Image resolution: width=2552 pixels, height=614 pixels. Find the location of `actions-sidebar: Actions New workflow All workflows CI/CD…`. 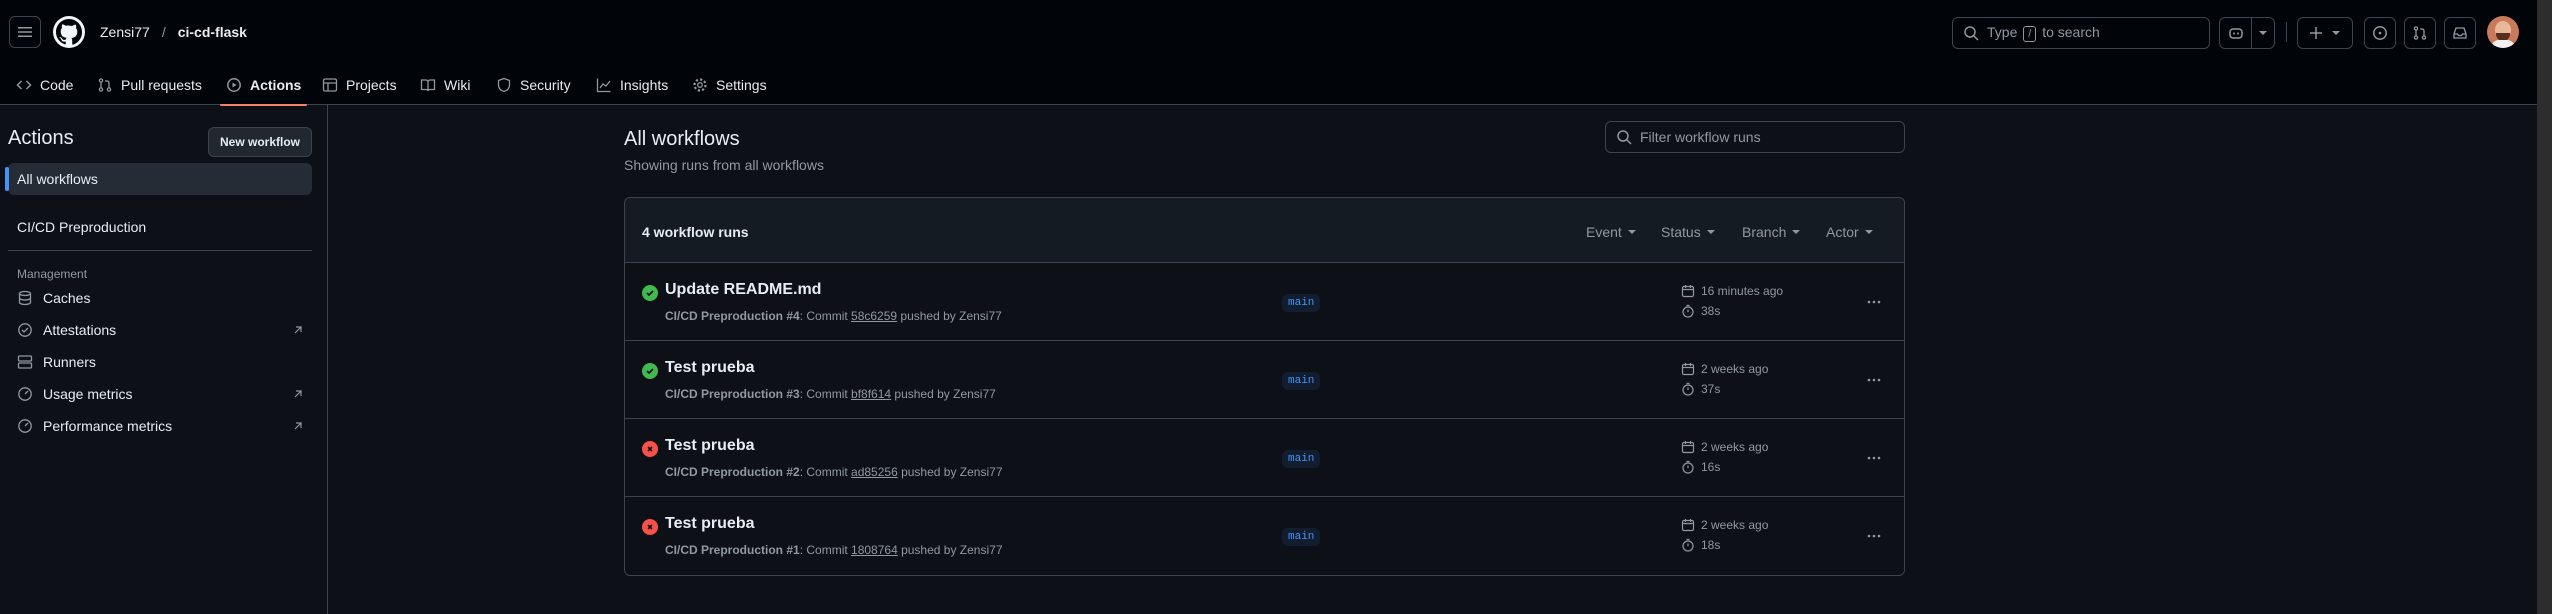

actions-sidebar: Actions New workflow All workflows CI/CD… is located at coordinates (164, 359).